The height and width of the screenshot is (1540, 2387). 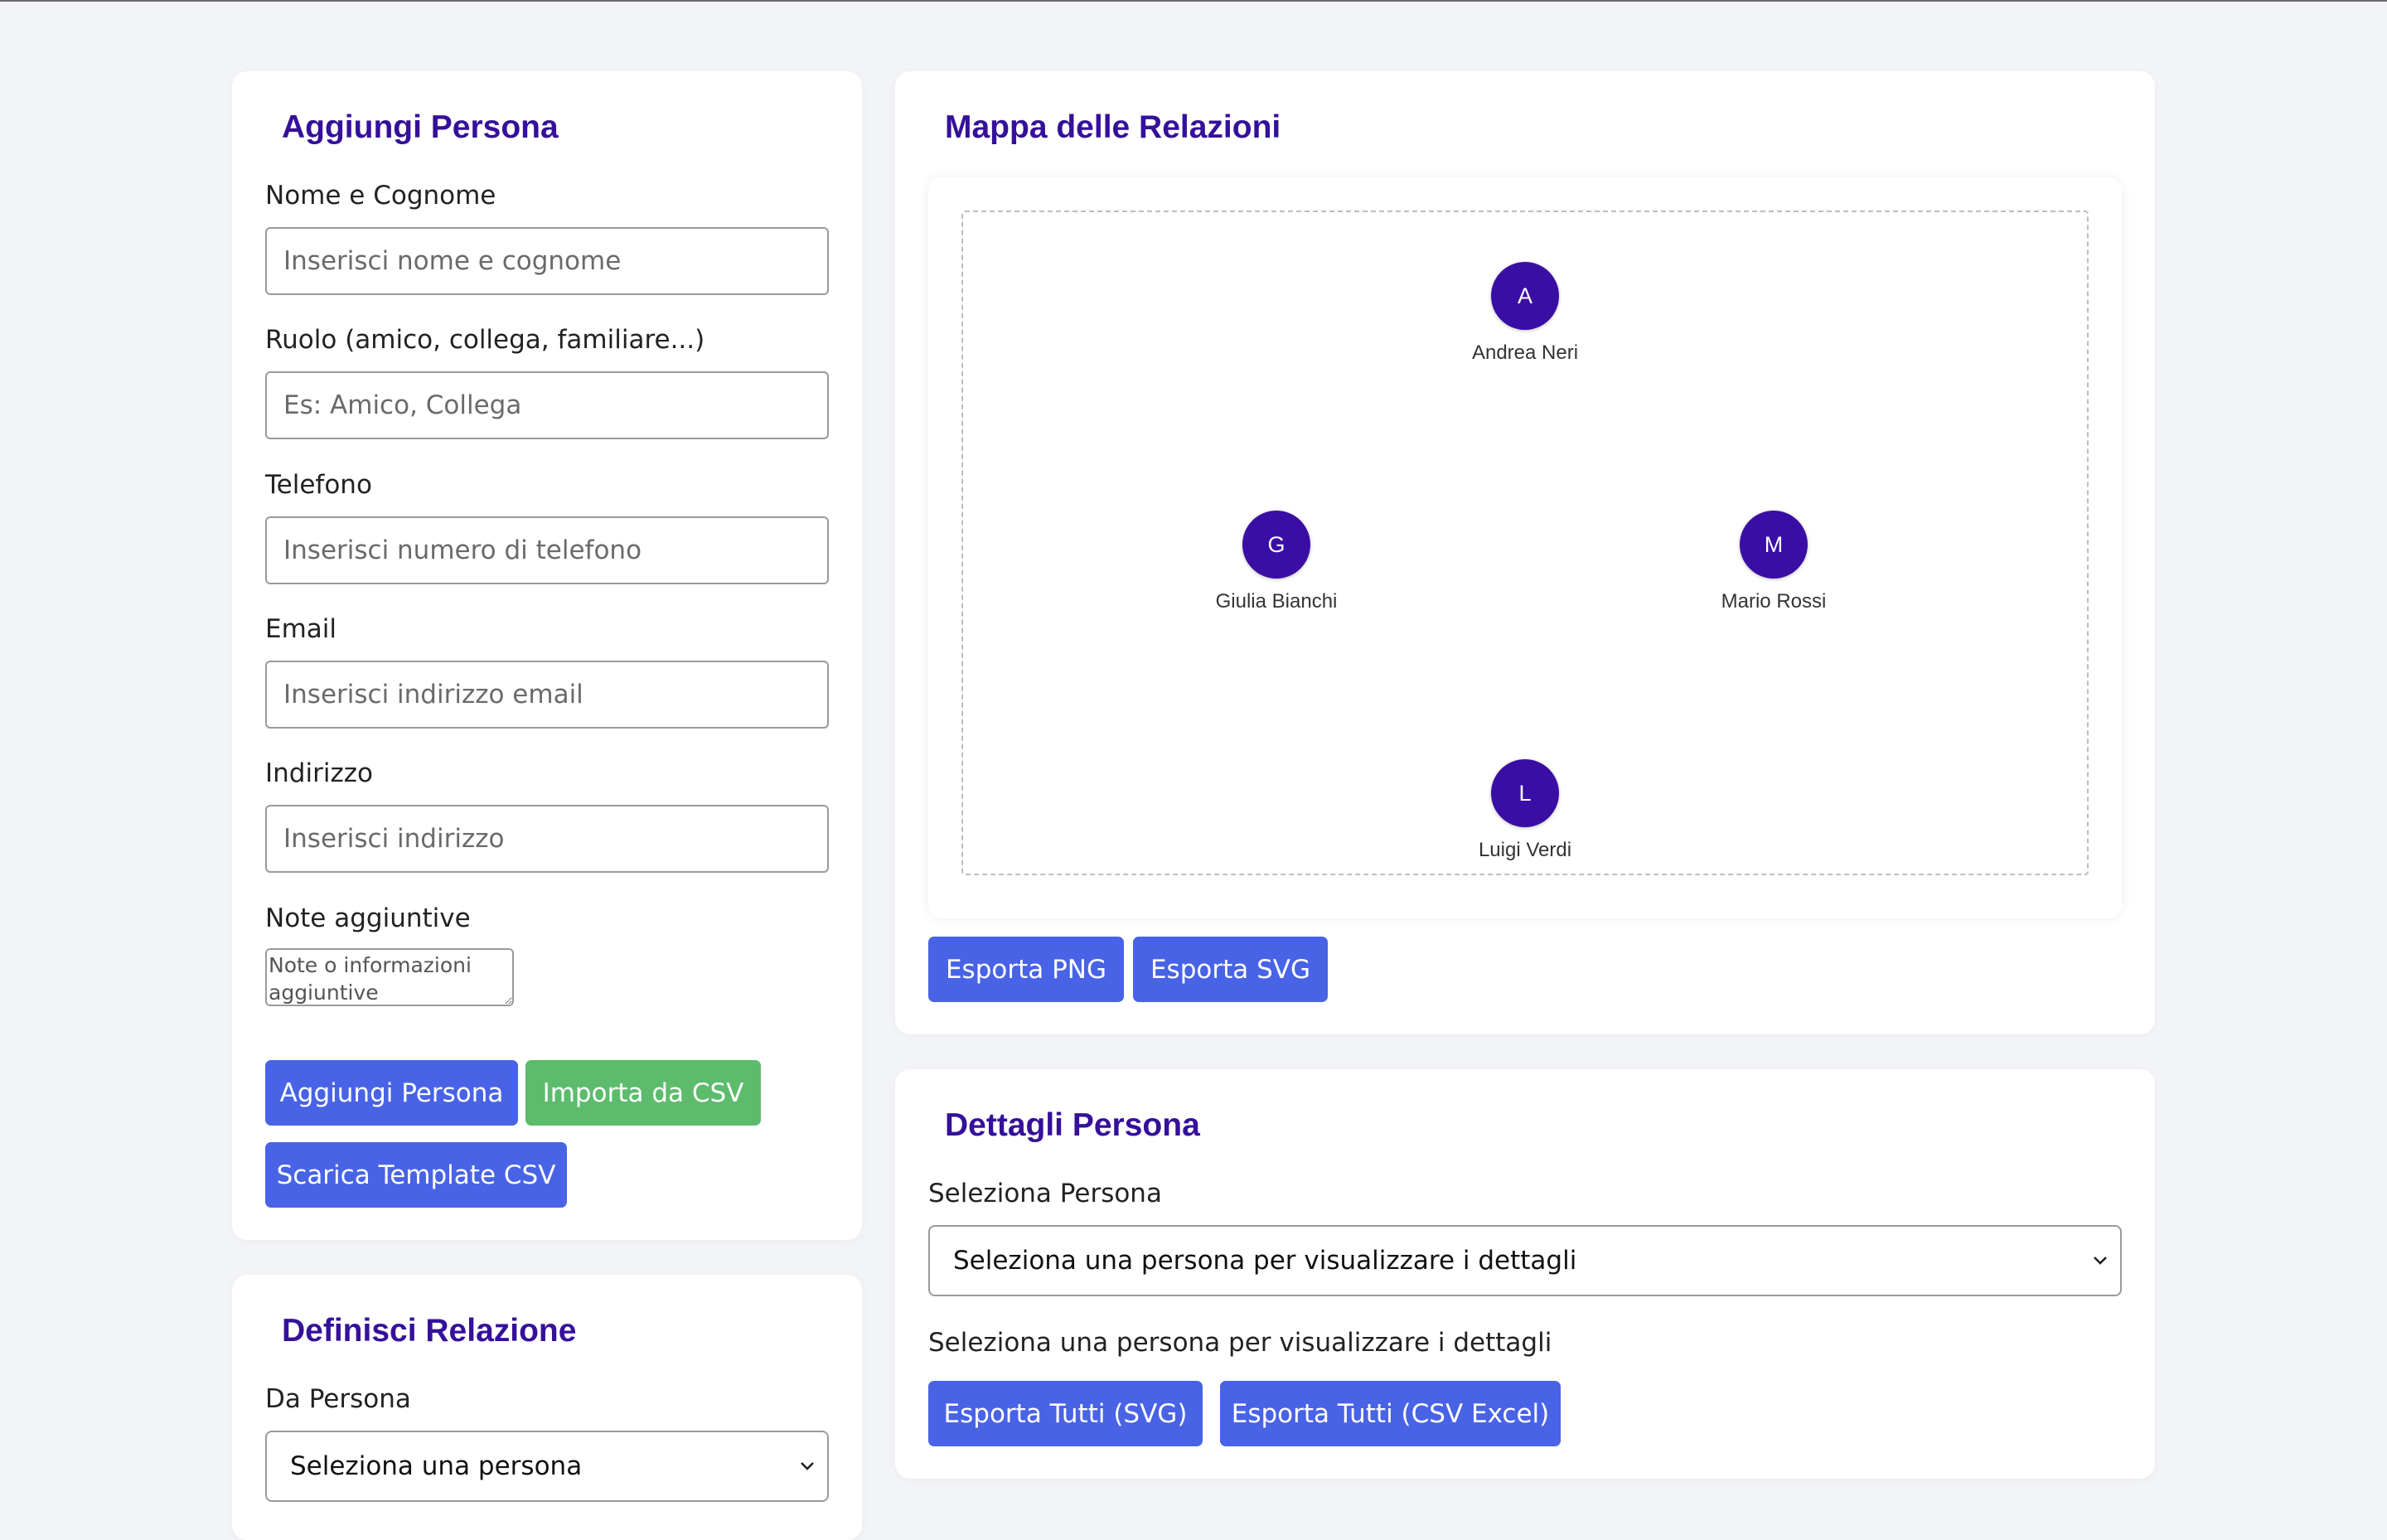 I want to click on address-label: Indirizzo, so click(x=319, y=773).